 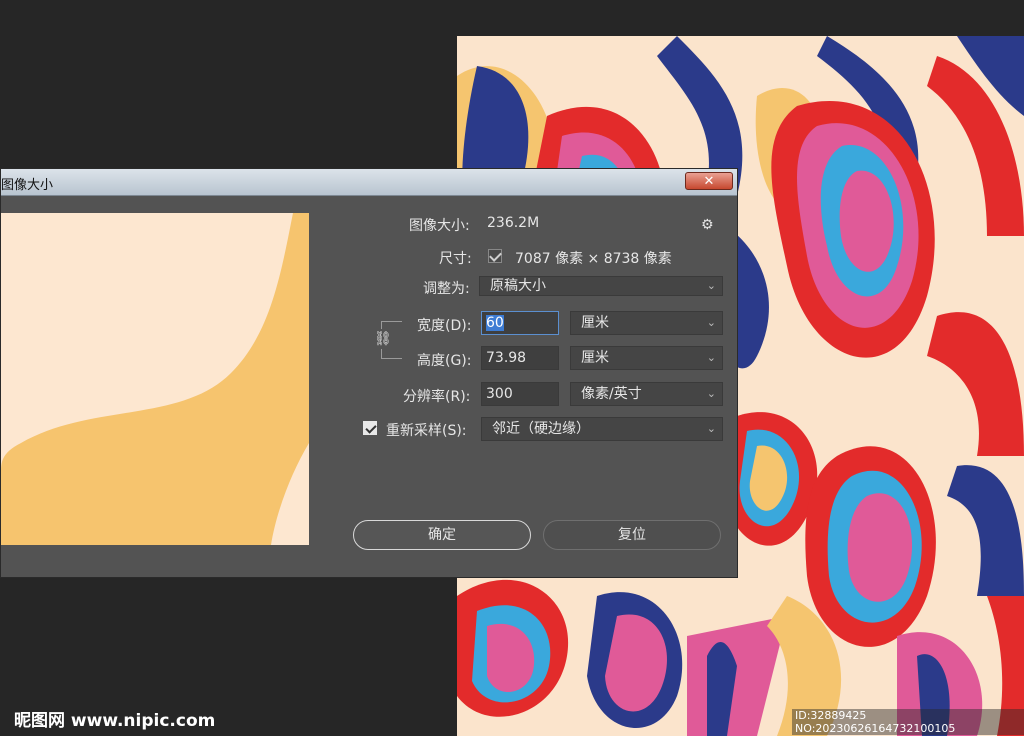 I want to click on resample-method-value: 邻近（硬边缘）, so click(x=541, y=429).